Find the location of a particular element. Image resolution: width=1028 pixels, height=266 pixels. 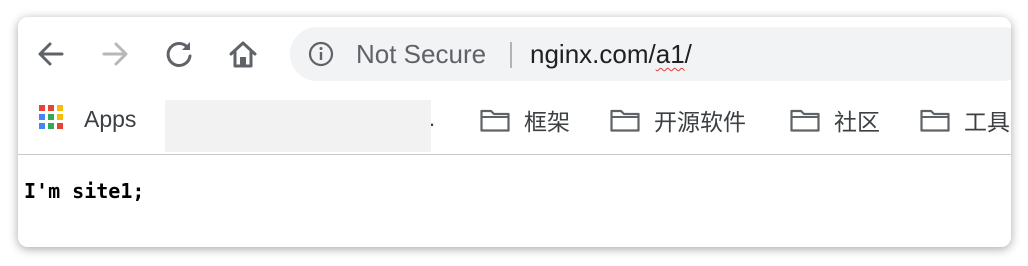

bookmark-apps: Apps is located at coordinates (110, 119).